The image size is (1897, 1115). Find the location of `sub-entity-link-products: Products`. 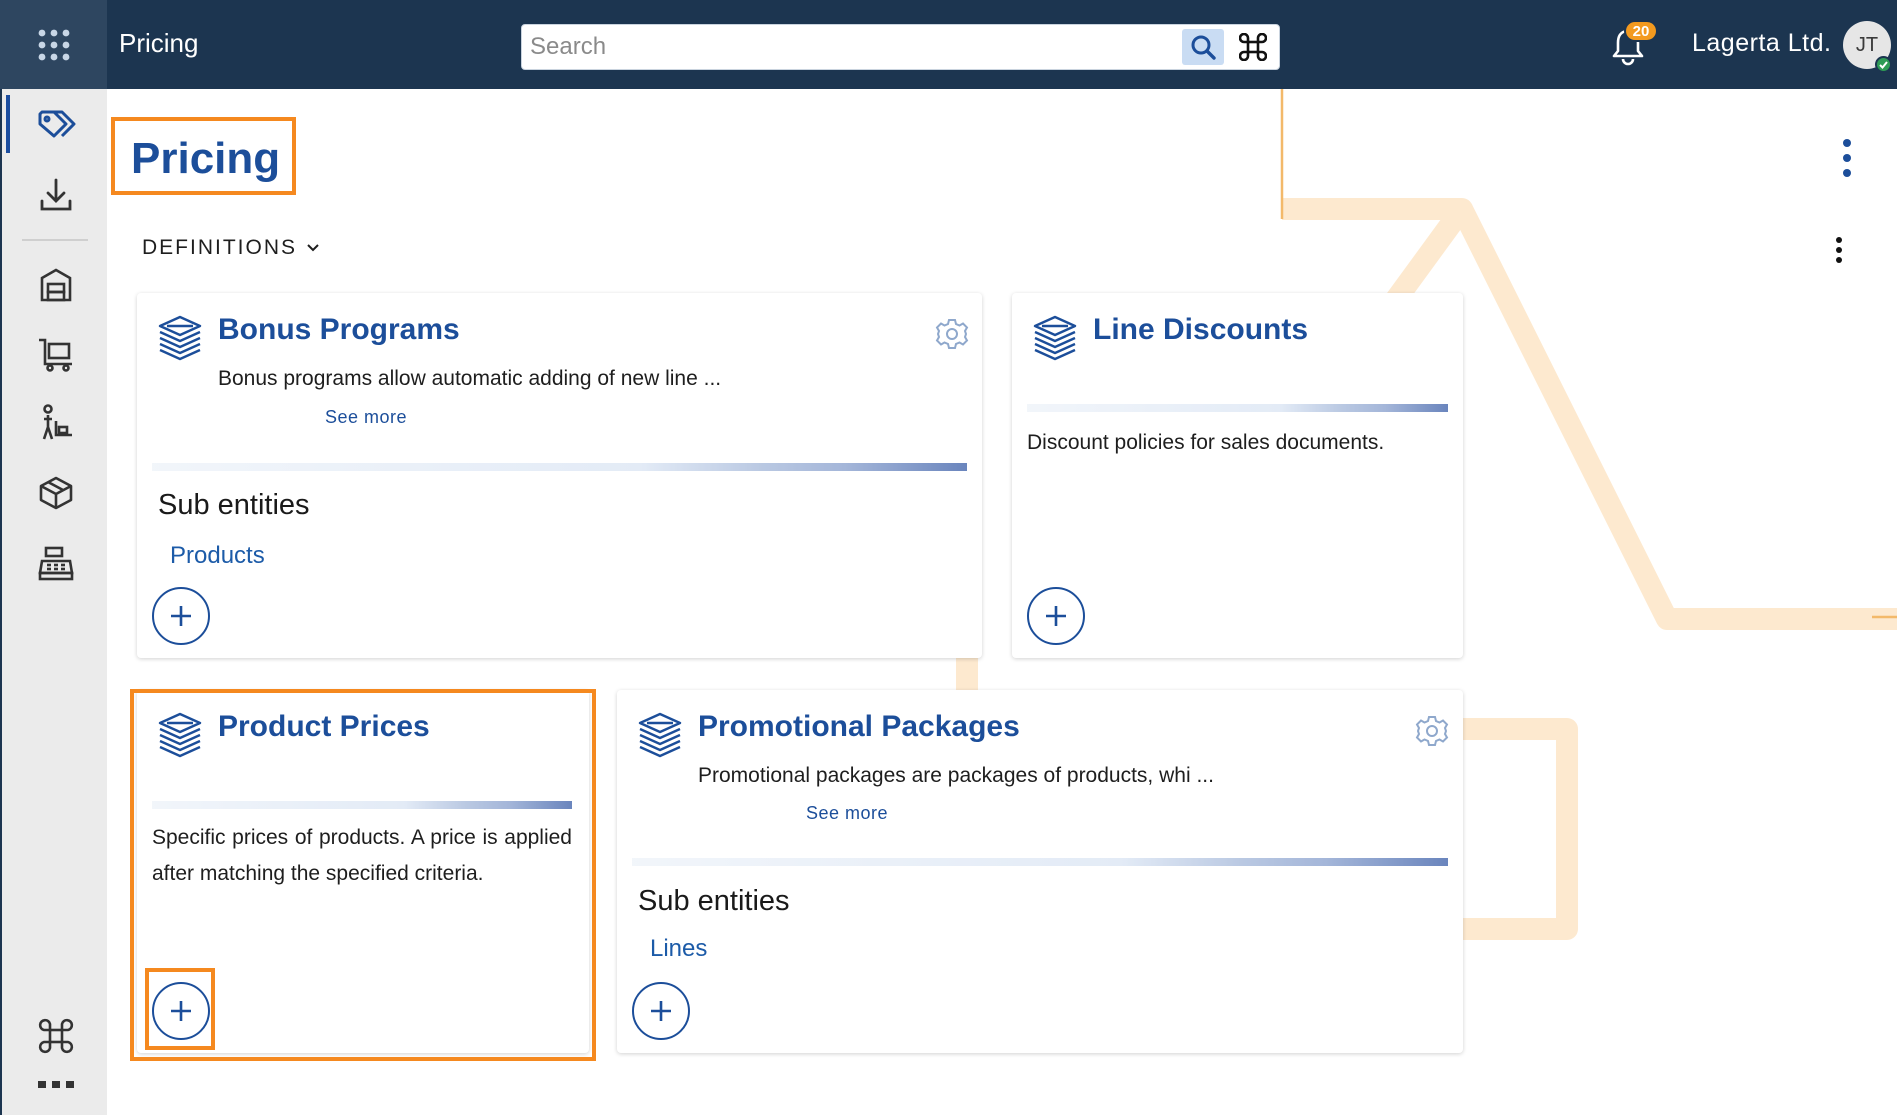

sub-entity-link-products: Products is located at coordinates (217, 556).